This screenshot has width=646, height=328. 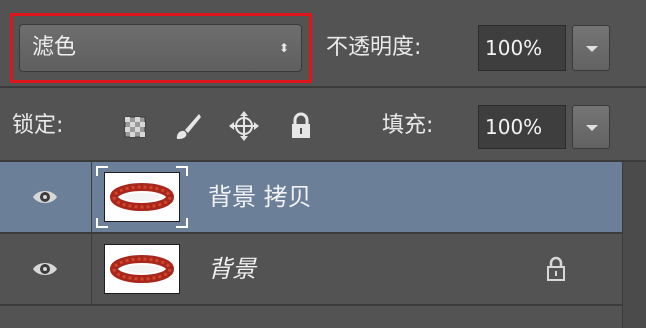 What do you see at coordinates (284, 48) in the screenshot?
I see `select-arrows-icon: ⬍` at bounding box center [284, 48].